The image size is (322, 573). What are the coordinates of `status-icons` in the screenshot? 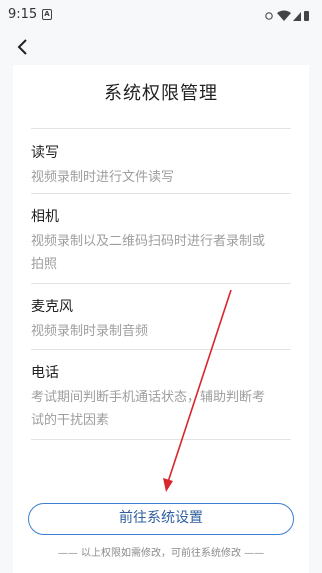 It's located at (287, 15).